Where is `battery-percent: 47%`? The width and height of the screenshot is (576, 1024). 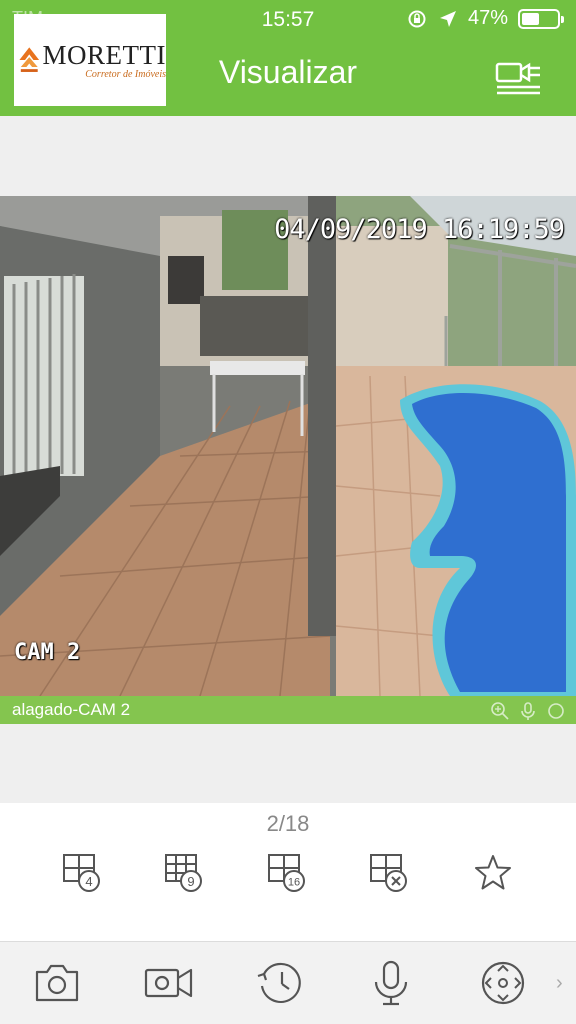 battery-percent: 47% is located at coordinates (487, 18).